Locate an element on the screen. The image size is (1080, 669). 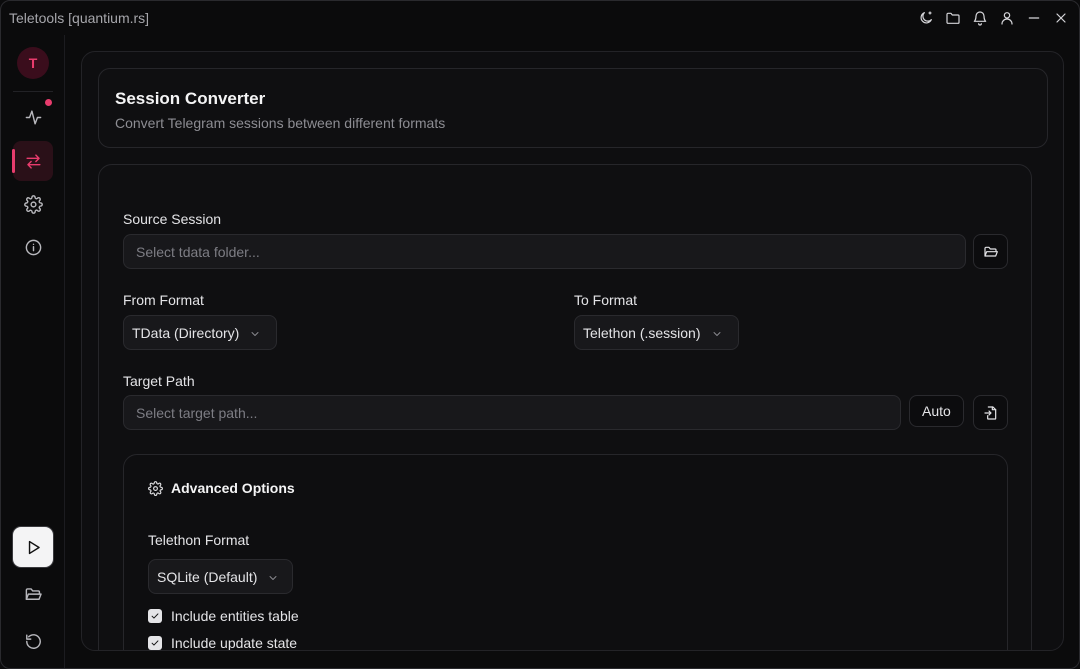
from-format-select: TData (Directory) is located at coordinates (200, 332).